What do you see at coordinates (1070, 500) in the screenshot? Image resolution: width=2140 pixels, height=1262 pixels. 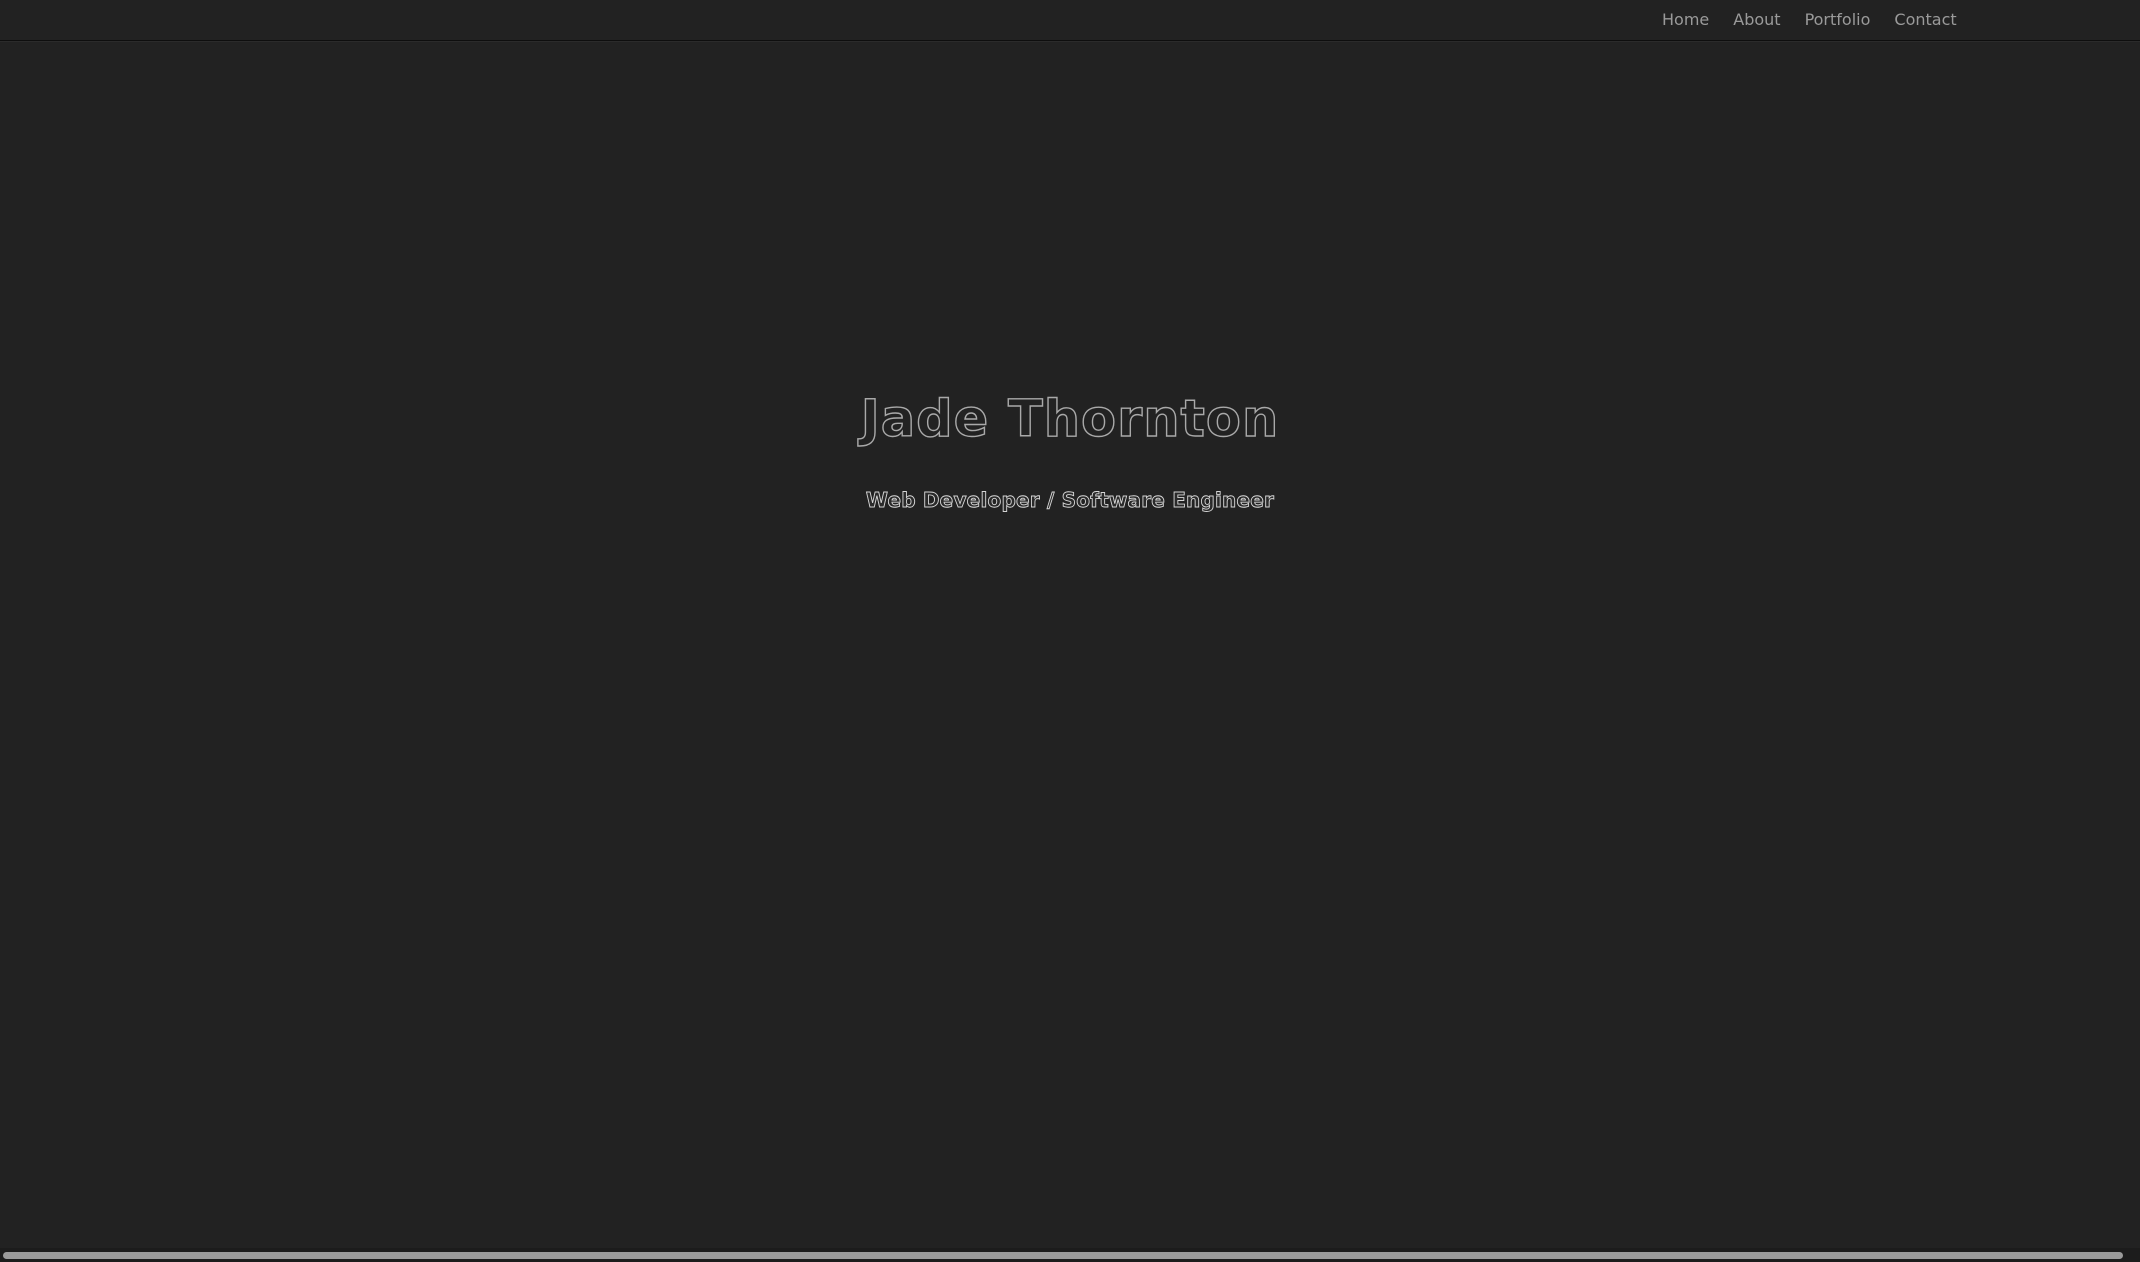 I see `hero-tagline: Web Developer / Software Engineer` at bounding box center [1070, 500].